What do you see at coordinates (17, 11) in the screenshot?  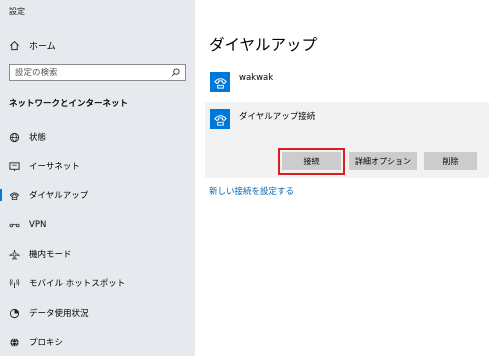 I see `window-title: 設定` at bounding box center [17, 11].